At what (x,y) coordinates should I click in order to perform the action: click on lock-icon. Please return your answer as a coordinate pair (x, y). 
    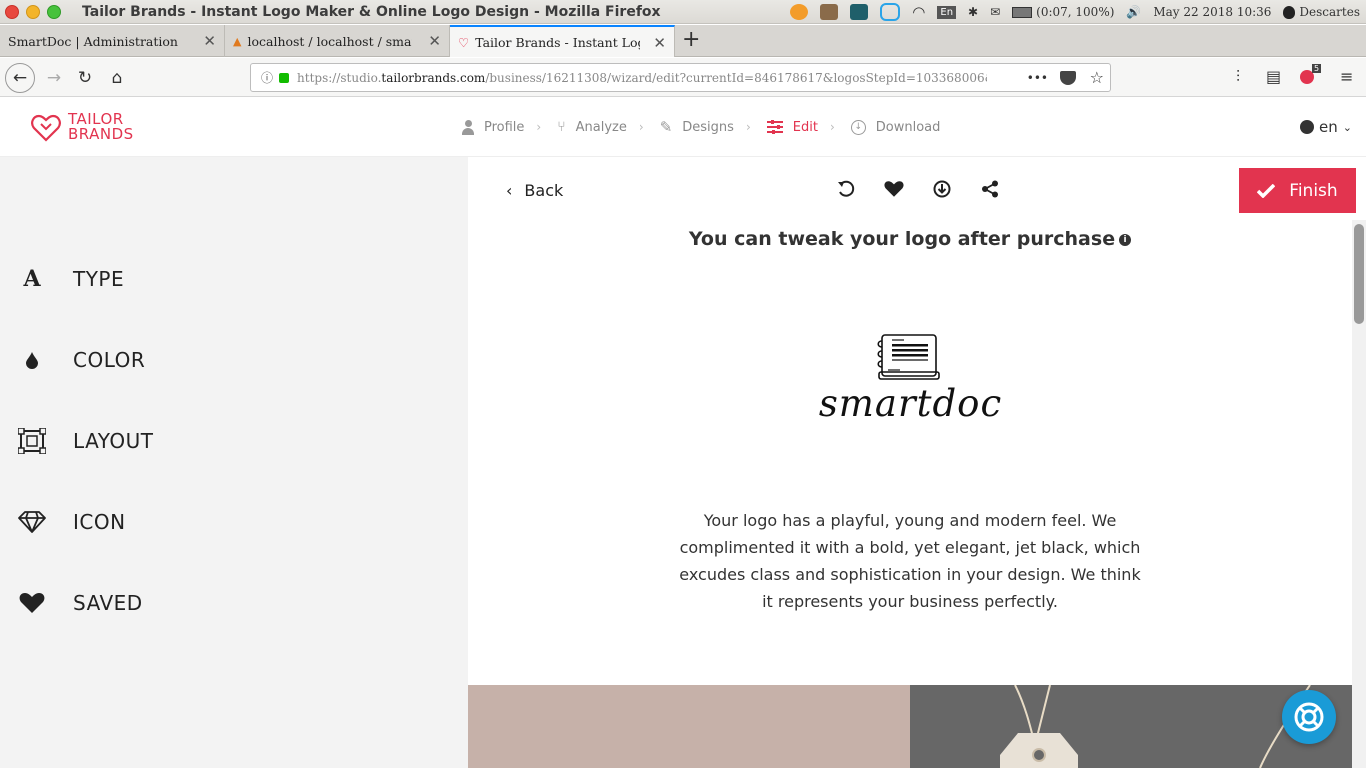
    Looking at the image, I should click on (284, 77).